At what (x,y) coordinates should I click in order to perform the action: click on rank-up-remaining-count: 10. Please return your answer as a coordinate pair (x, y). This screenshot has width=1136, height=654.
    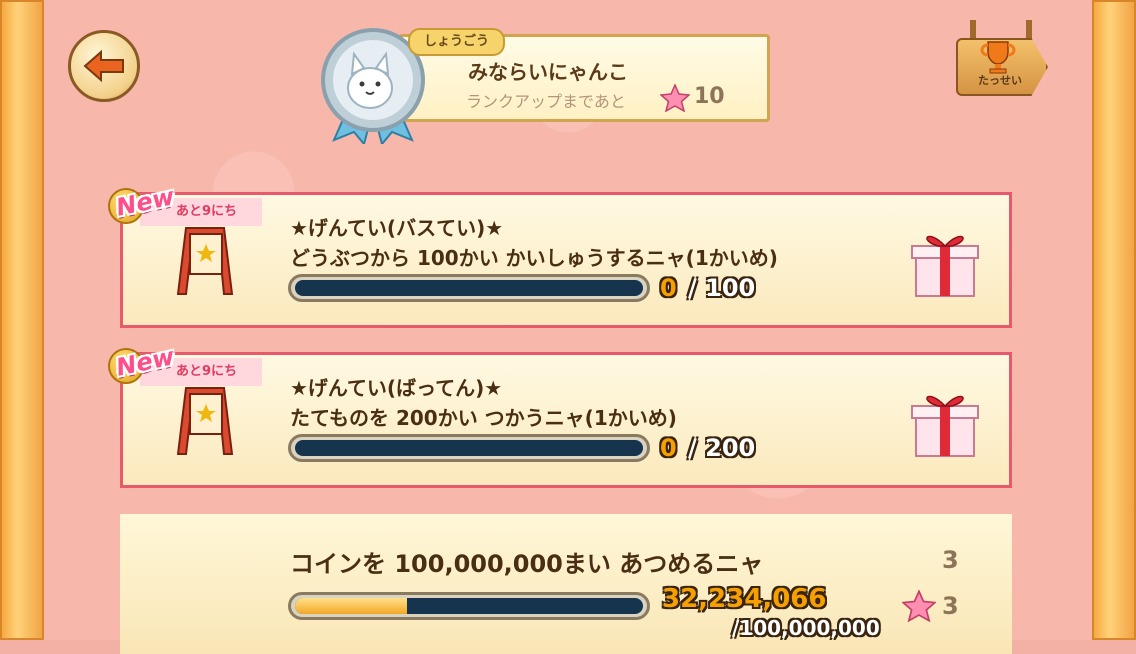
    Looking at the image, I should click on (709, 96).